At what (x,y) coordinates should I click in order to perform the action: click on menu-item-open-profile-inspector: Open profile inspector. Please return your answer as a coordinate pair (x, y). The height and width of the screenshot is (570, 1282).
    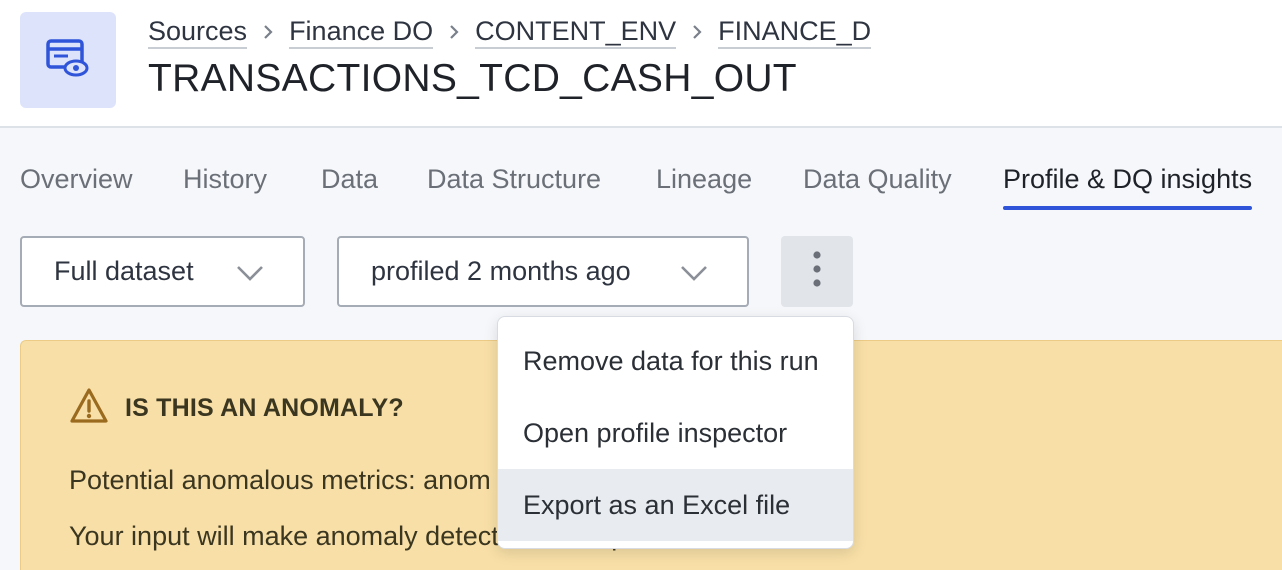
    Looking at the image, I should click on (675, 433).